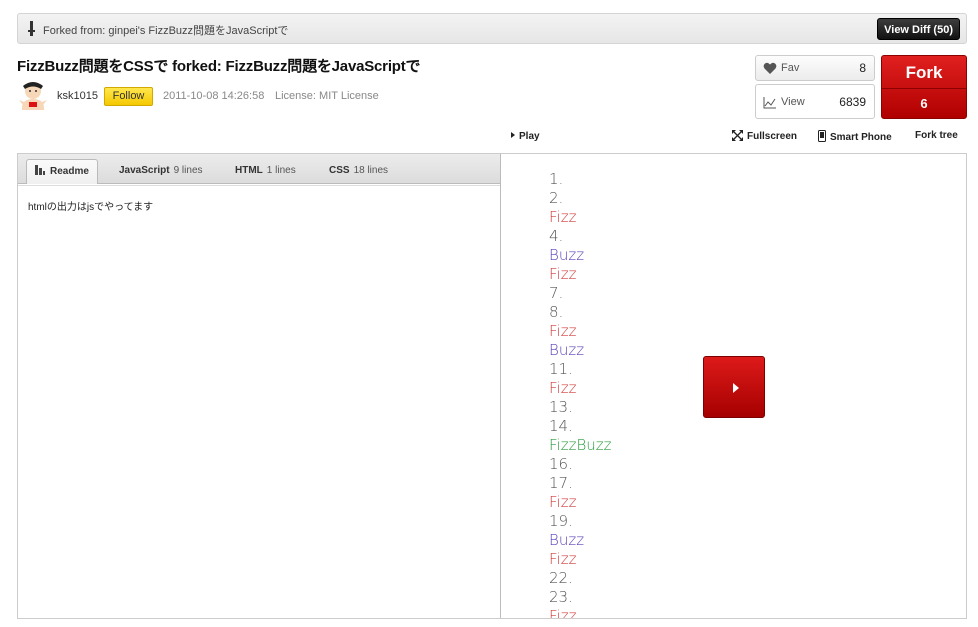 This screenshot has height=627, width=978. Describe the element at coordinates (128, 96) in the screenshot. I see `follow-button: Follow` at that location.